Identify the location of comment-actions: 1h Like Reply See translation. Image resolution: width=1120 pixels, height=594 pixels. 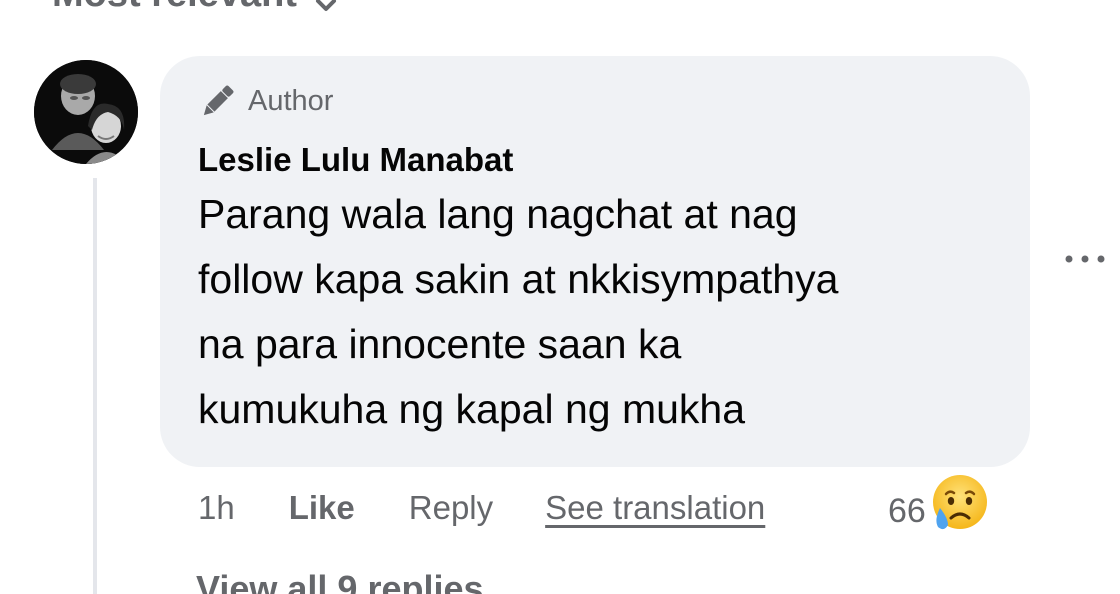
(481, 508).